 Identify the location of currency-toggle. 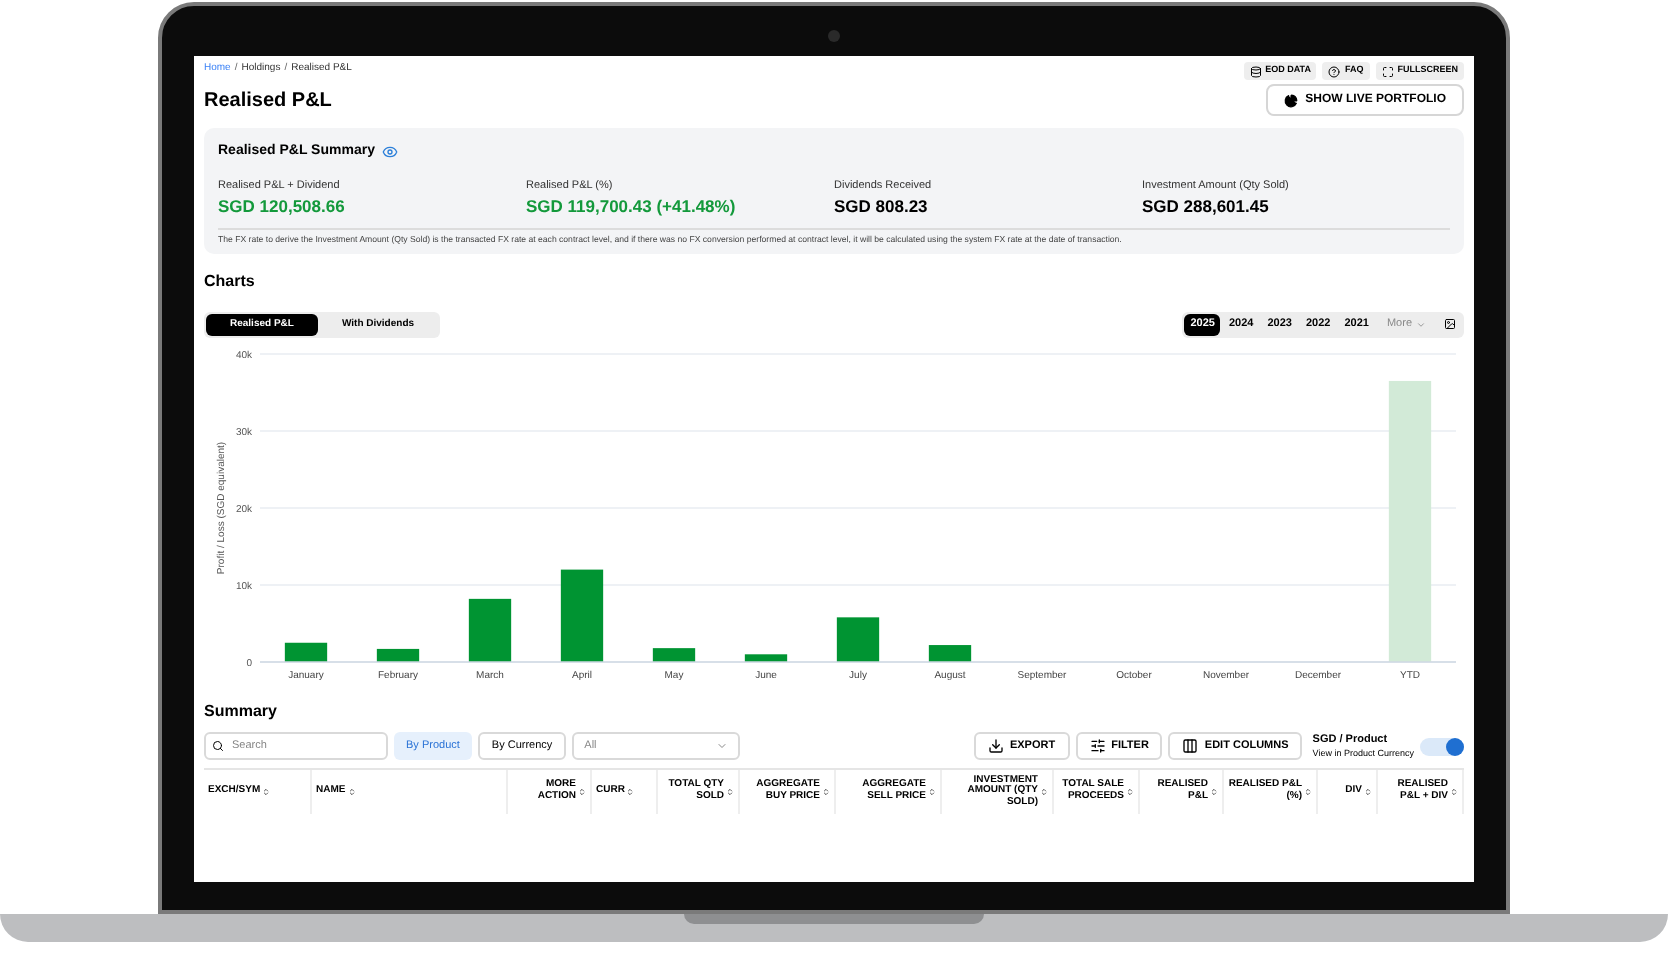
(1442, 746).